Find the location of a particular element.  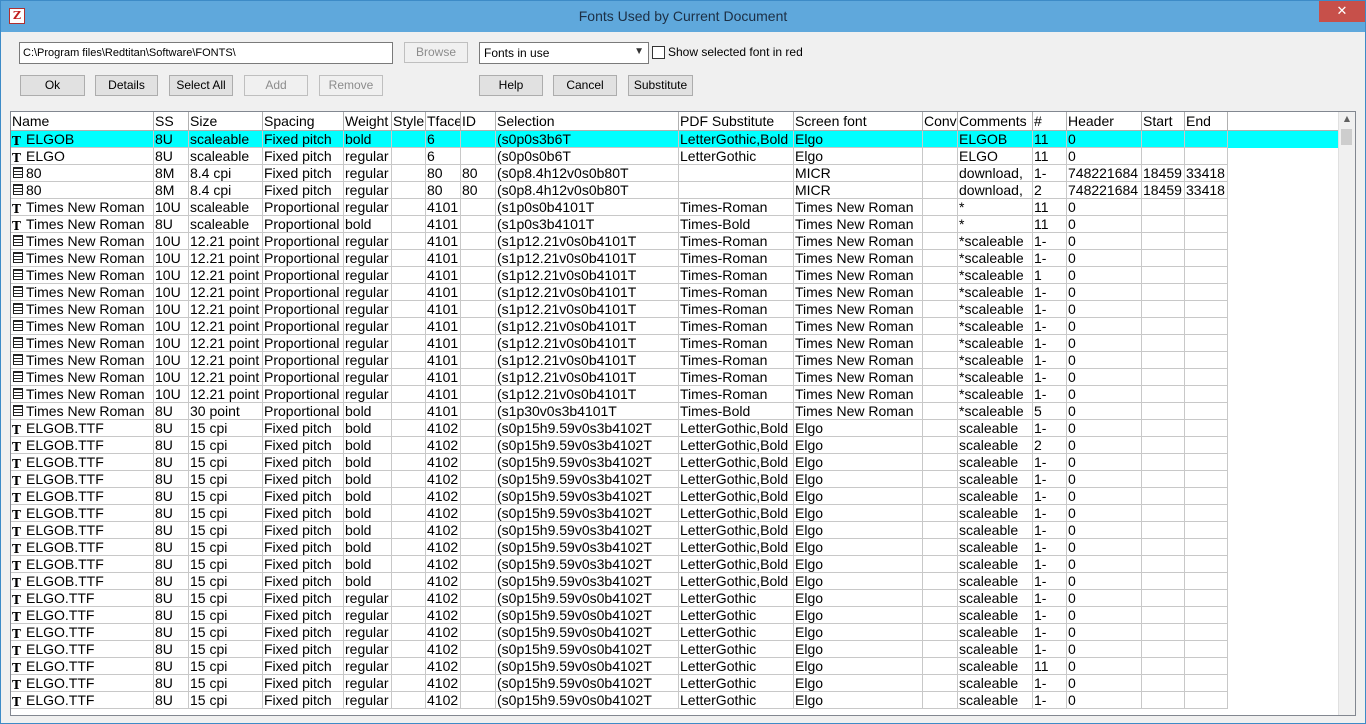

substitute-button: Substitute is located at coordinates (660, 85).